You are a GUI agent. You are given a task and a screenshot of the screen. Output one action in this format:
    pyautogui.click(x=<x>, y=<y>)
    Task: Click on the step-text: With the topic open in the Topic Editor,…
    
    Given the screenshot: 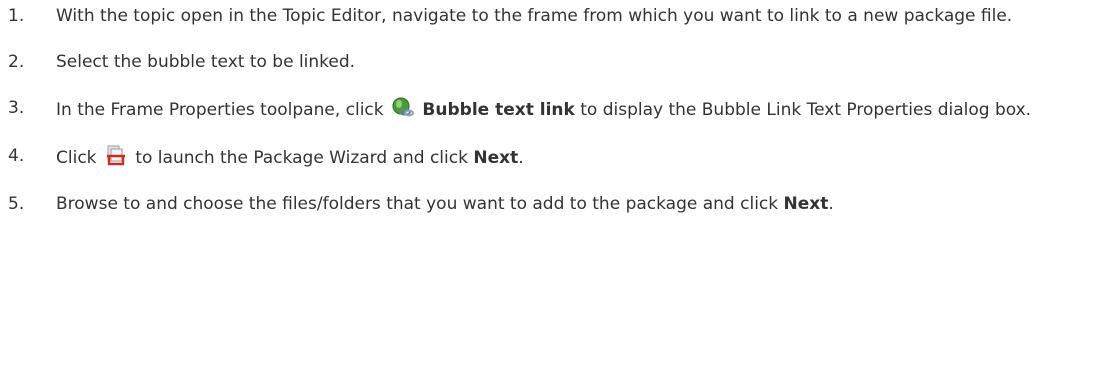 What is the action you would take?
    pyautogui.click(x=534, y=16)
    